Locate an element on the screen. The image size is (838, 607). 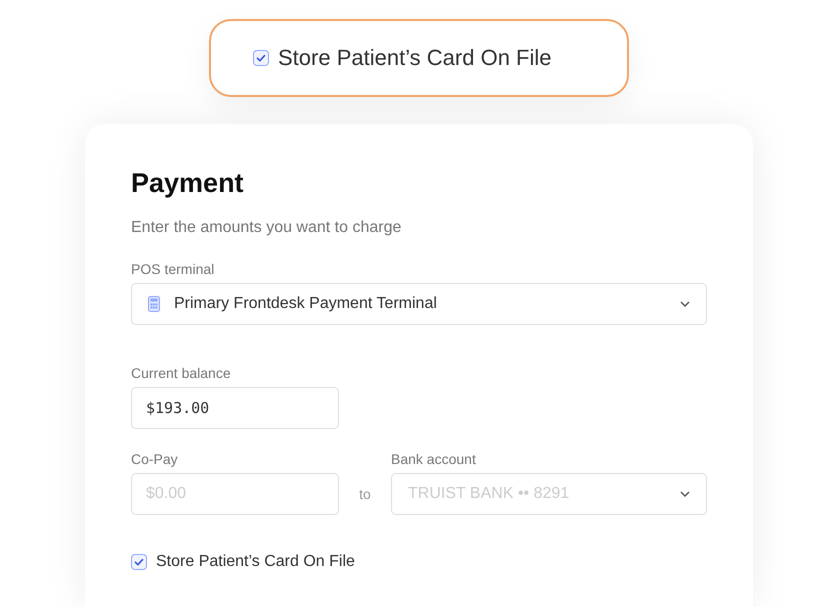
payment-title: Payment is located at coordinates (187, 183).